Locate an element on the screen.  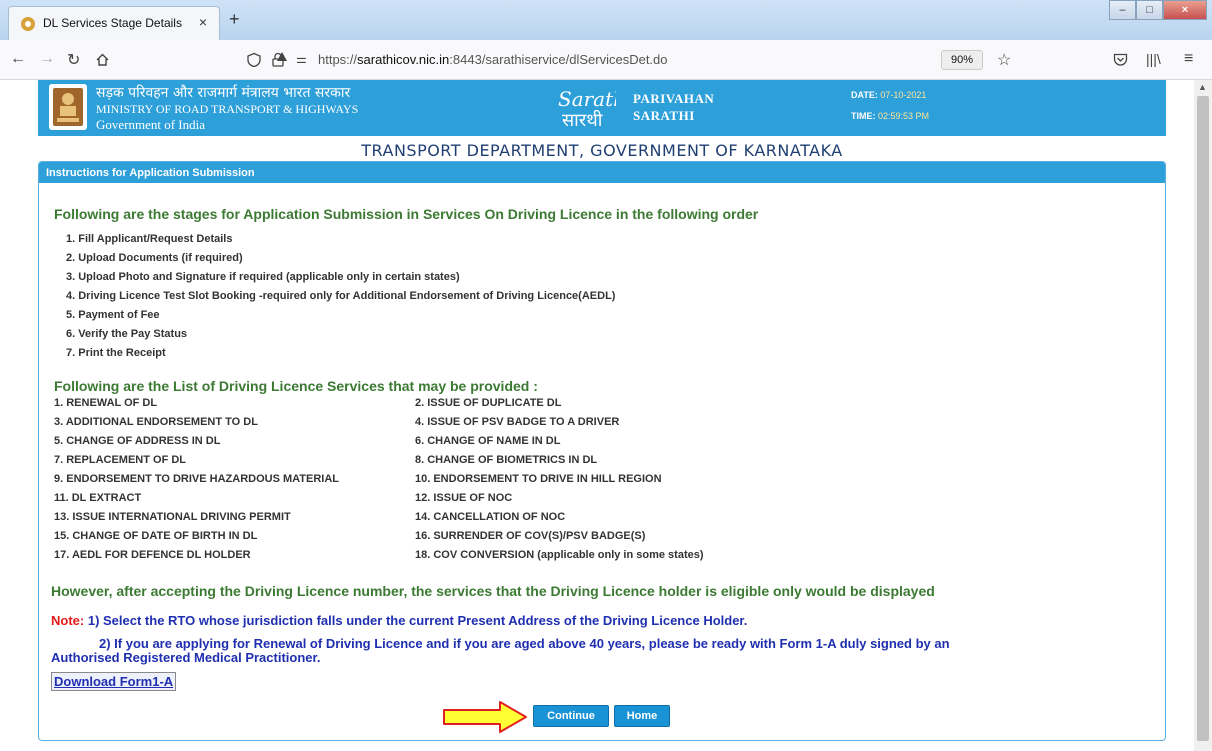
list-item: 5. CHANGE OF ADDRESS IN DL is located at coordinates (137, 441).